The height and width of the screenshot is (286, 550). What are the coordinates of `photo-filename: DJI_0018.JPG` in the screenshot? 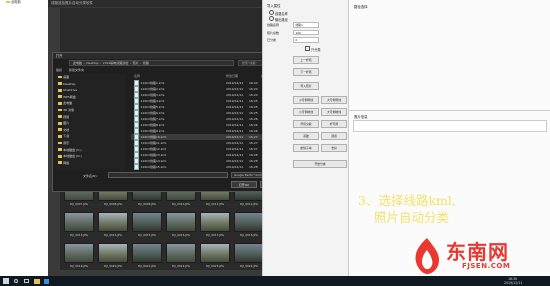 It's located at (249, 235).